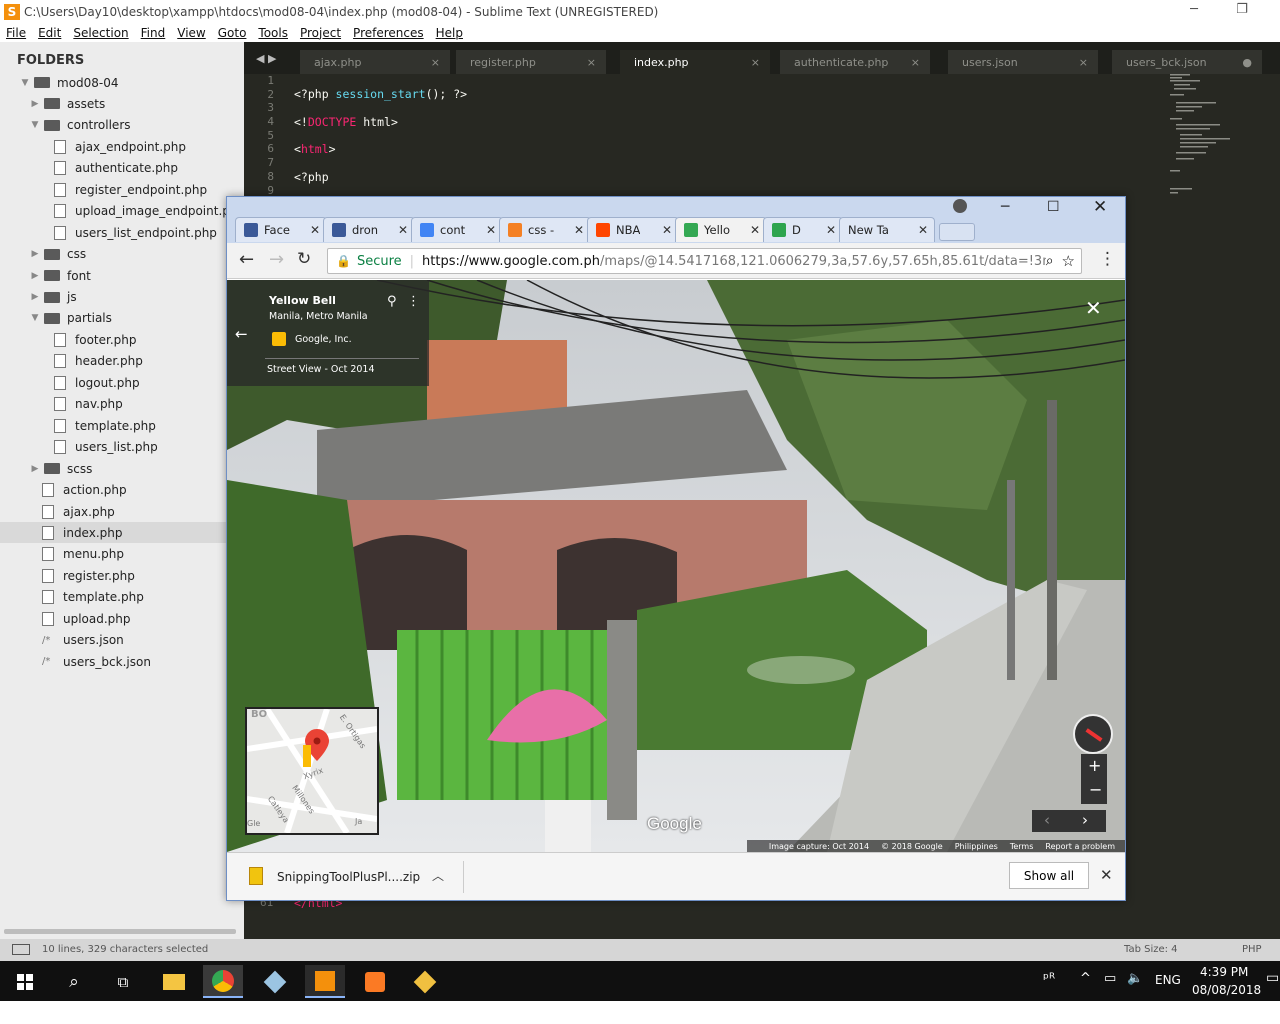  Describe the element at coordinates (266, 58) in the screenshot. I see `tab-nav-arrows-icon: ◀ ▶` at that location.